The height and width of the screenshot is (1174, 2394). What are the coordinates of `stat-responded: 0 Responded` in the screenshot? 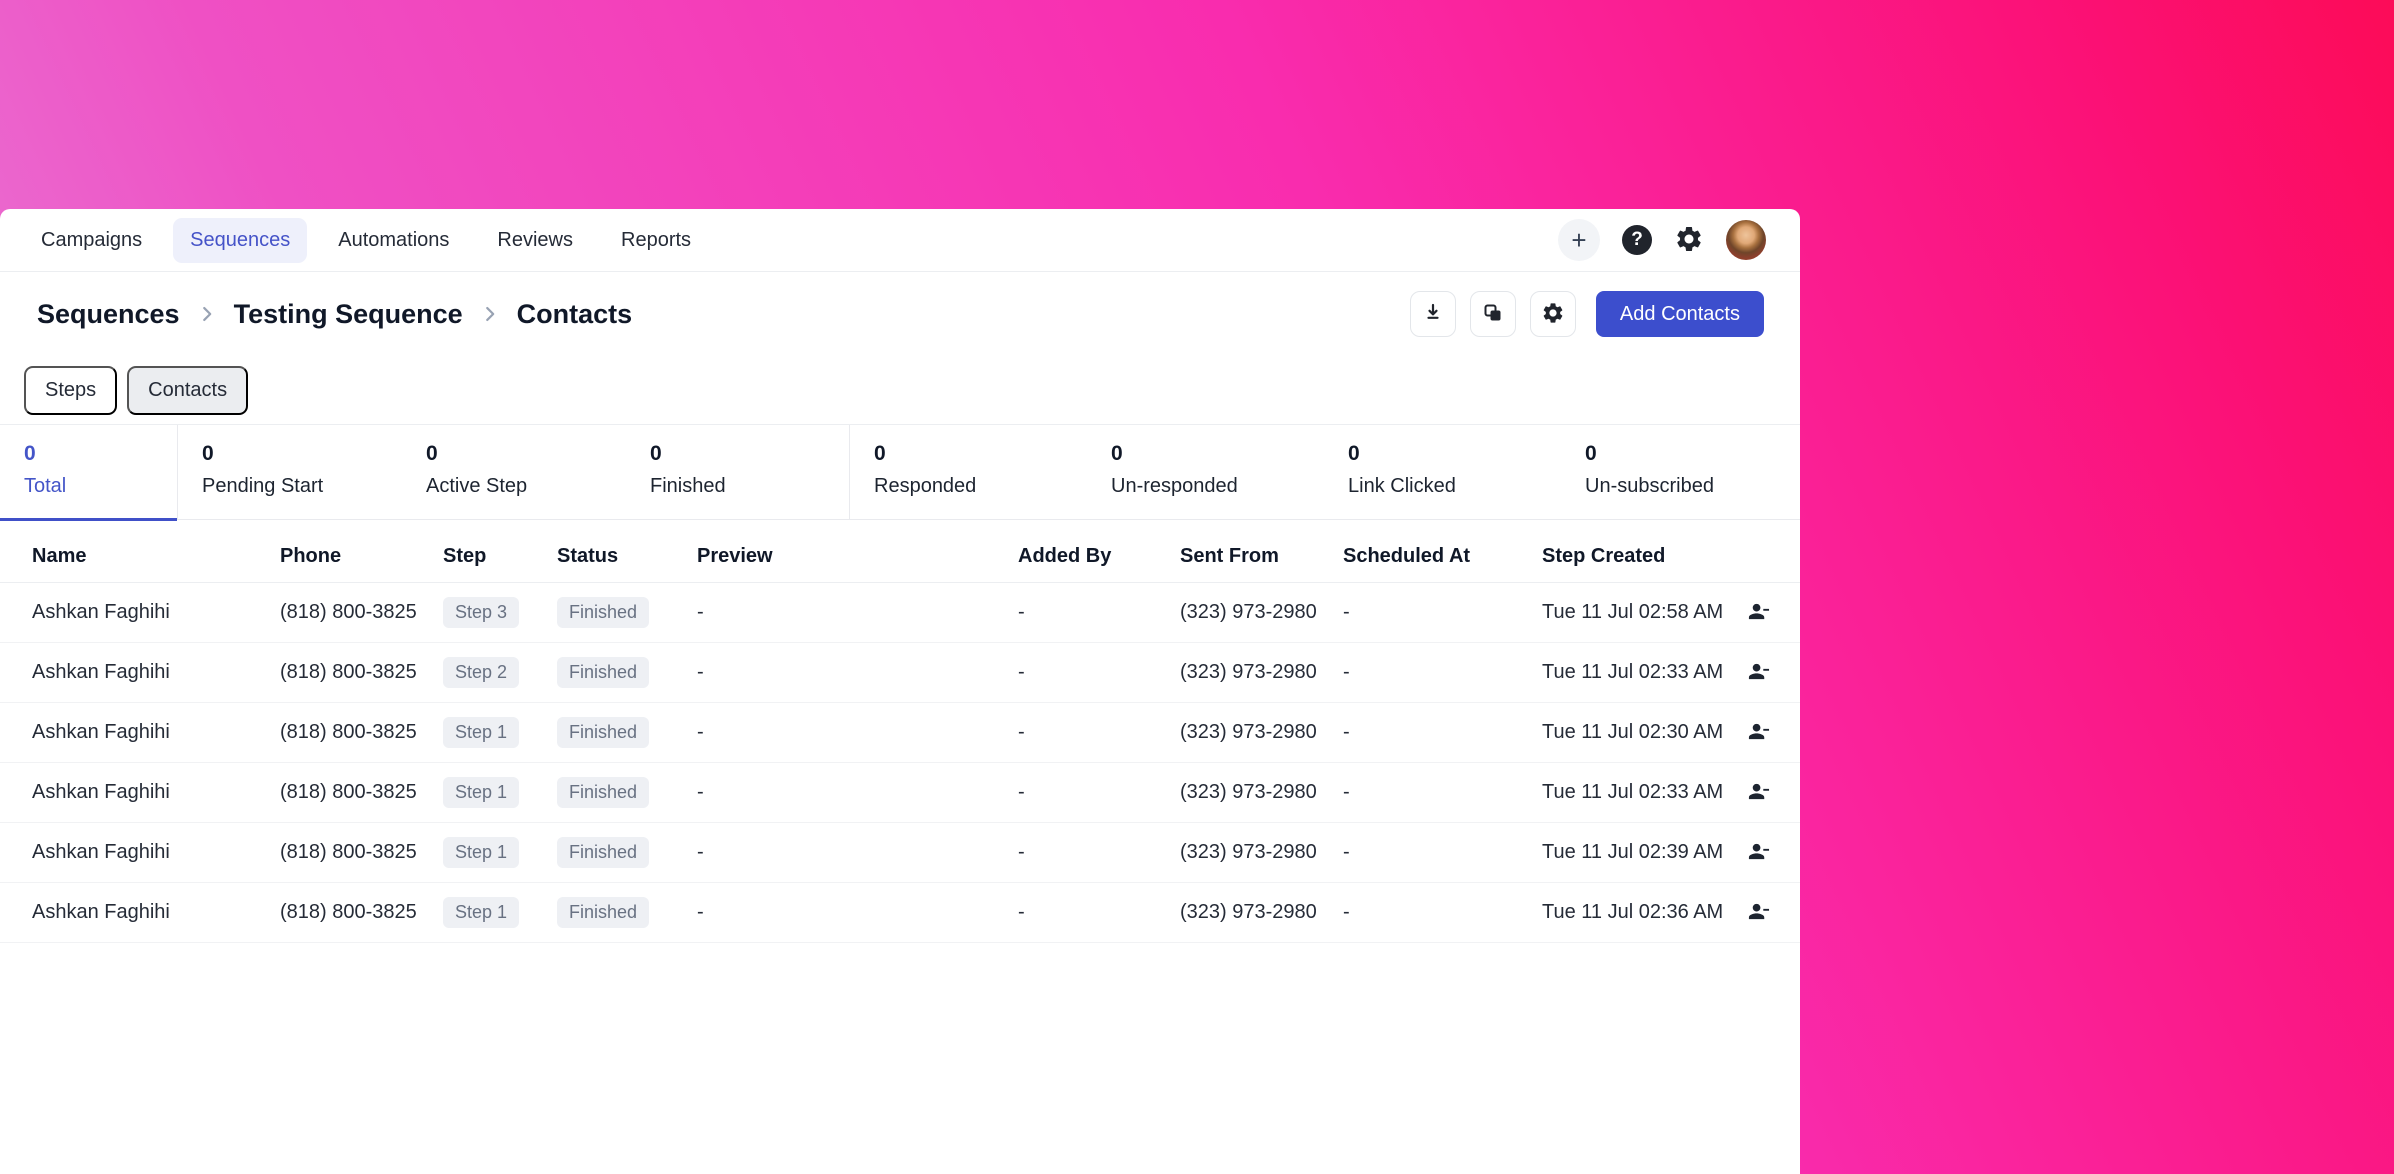 It's located at (968, 472).